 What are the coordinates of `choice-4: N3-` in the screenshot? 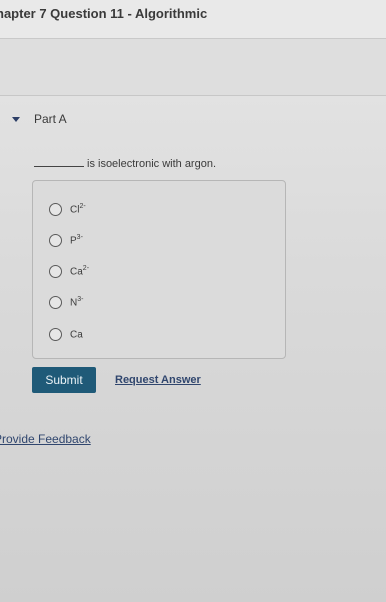 It's located at (66, 302).